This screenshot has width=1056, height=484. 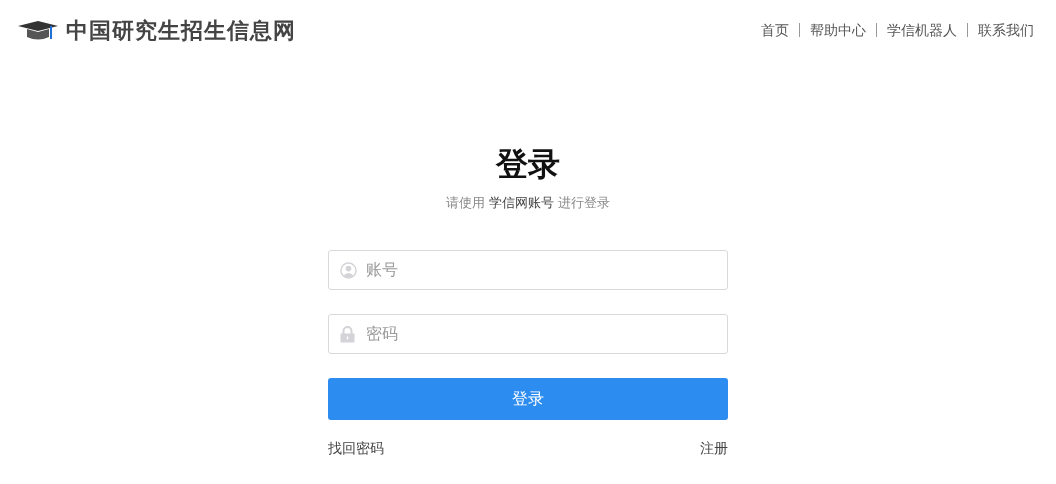 I want to click on nav-link: 帮助中心, so click(x=838, y=30).